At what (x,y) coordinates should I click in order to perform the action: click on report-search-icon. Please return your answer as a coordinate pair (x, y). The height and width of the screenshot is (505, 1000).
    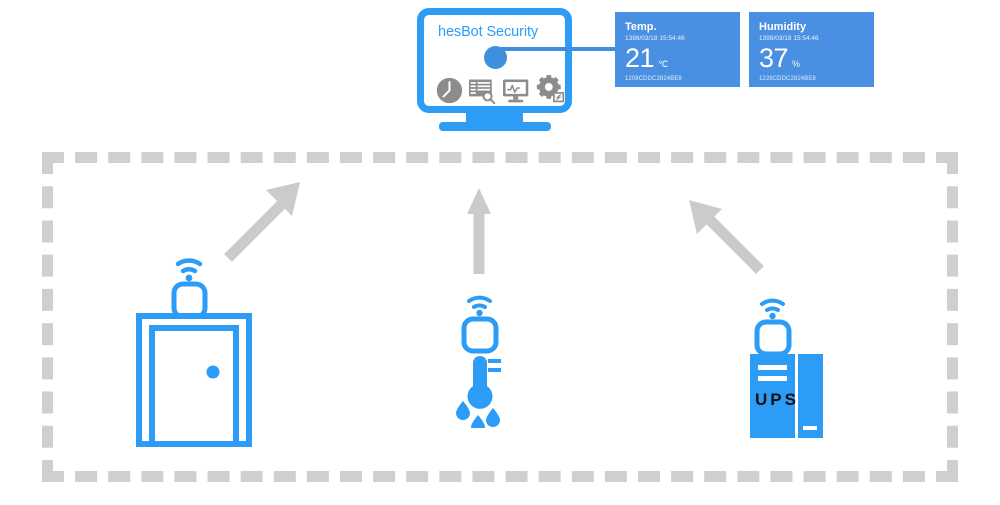
    Looking at the image, I should click on (482, 93).